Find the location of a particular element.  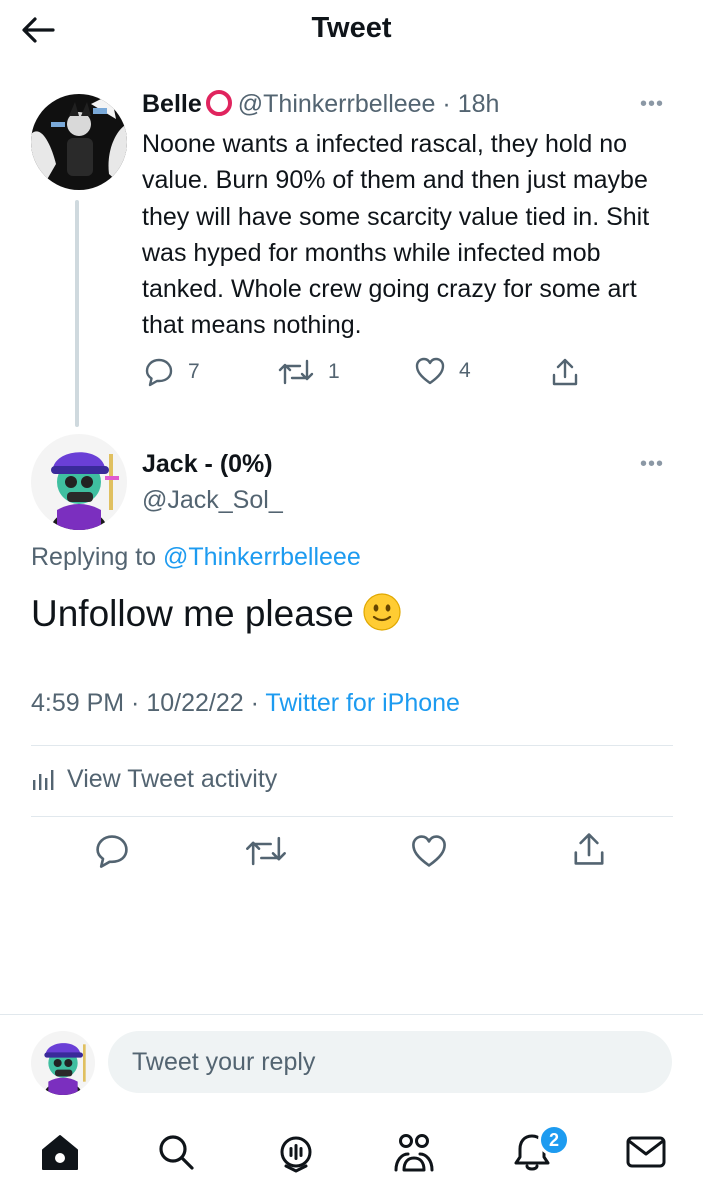

like-count: 4 is located at coordinates (465, 370).